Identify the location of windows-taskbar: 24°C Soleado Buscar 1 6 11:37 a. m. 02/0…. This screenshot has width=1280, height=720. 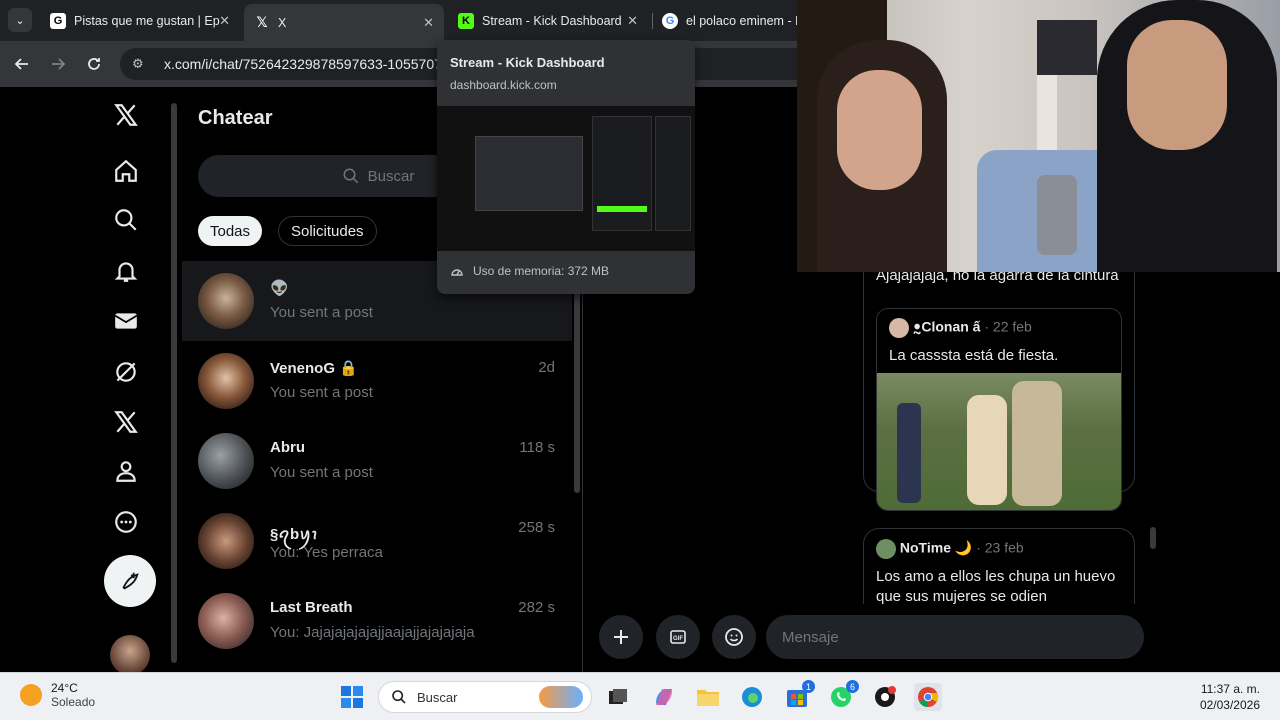
(640, 696).